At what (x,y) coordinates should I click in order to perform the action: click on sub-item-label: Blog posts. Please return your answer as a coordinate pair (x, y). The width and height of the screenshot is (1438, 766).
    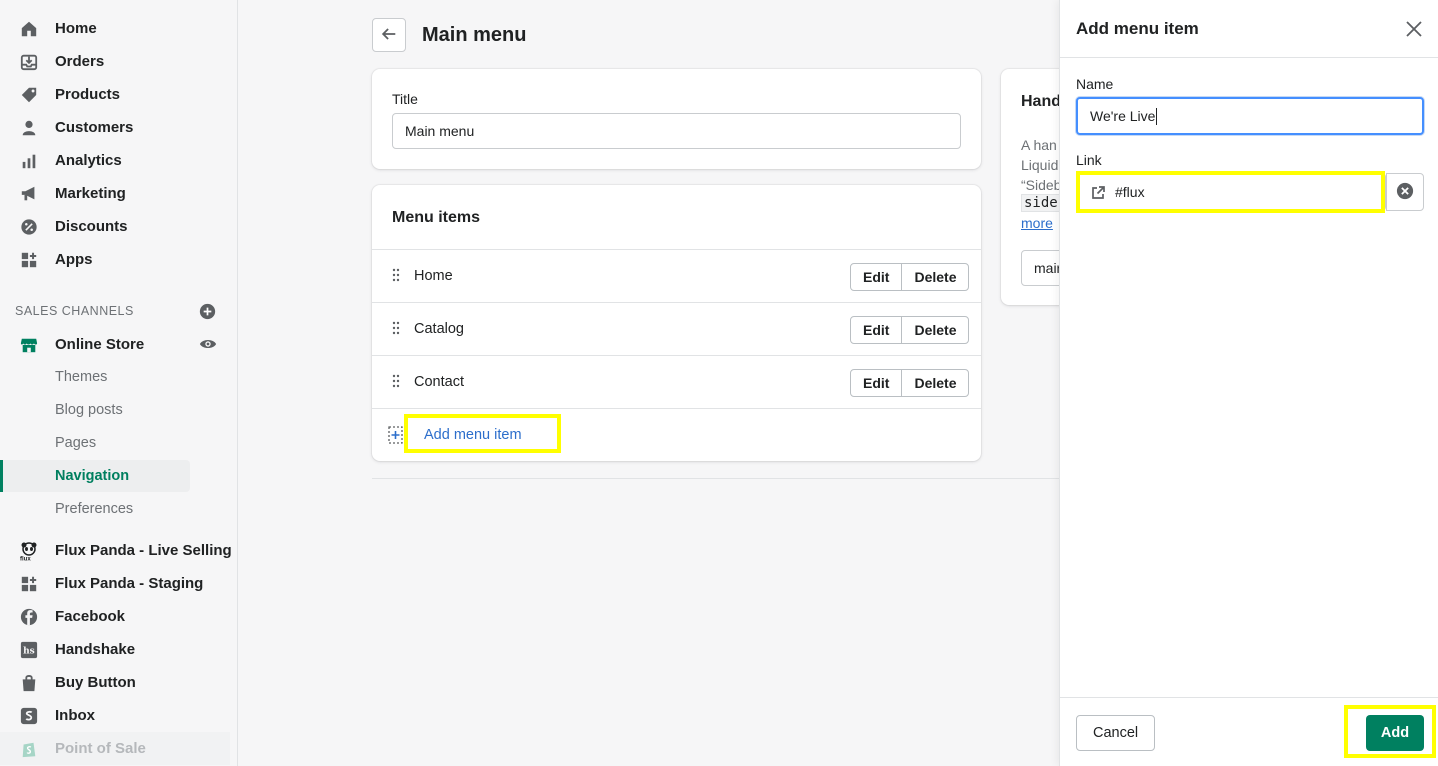
    Looking at the image, I should click on (89, 410).